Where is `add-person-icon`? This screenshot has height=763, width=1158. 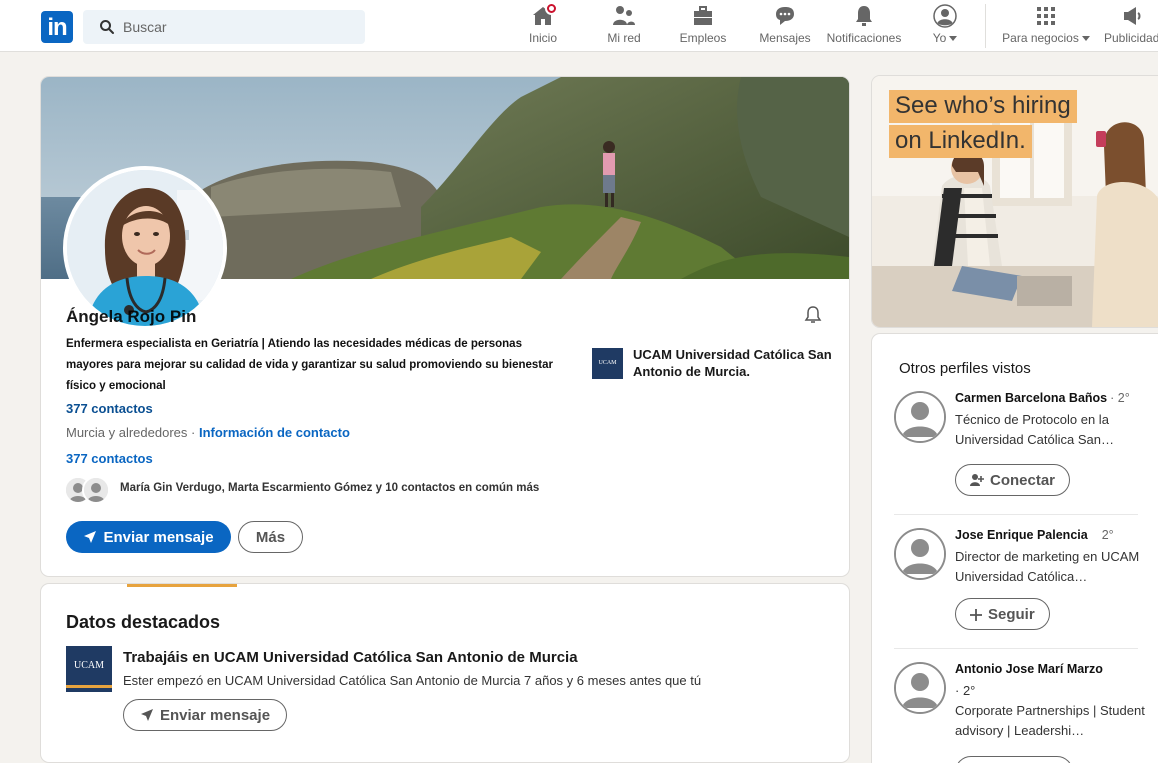 add-person-icon is located at coordinates (977, 479).